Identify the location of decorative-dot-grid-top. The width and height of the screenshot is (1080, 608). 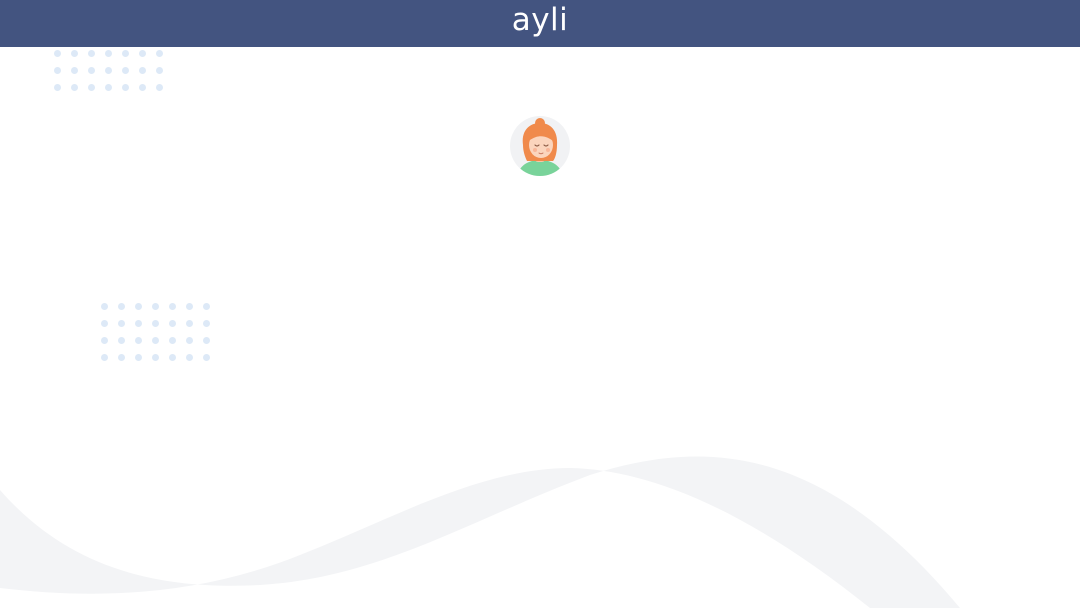
(108, 70).